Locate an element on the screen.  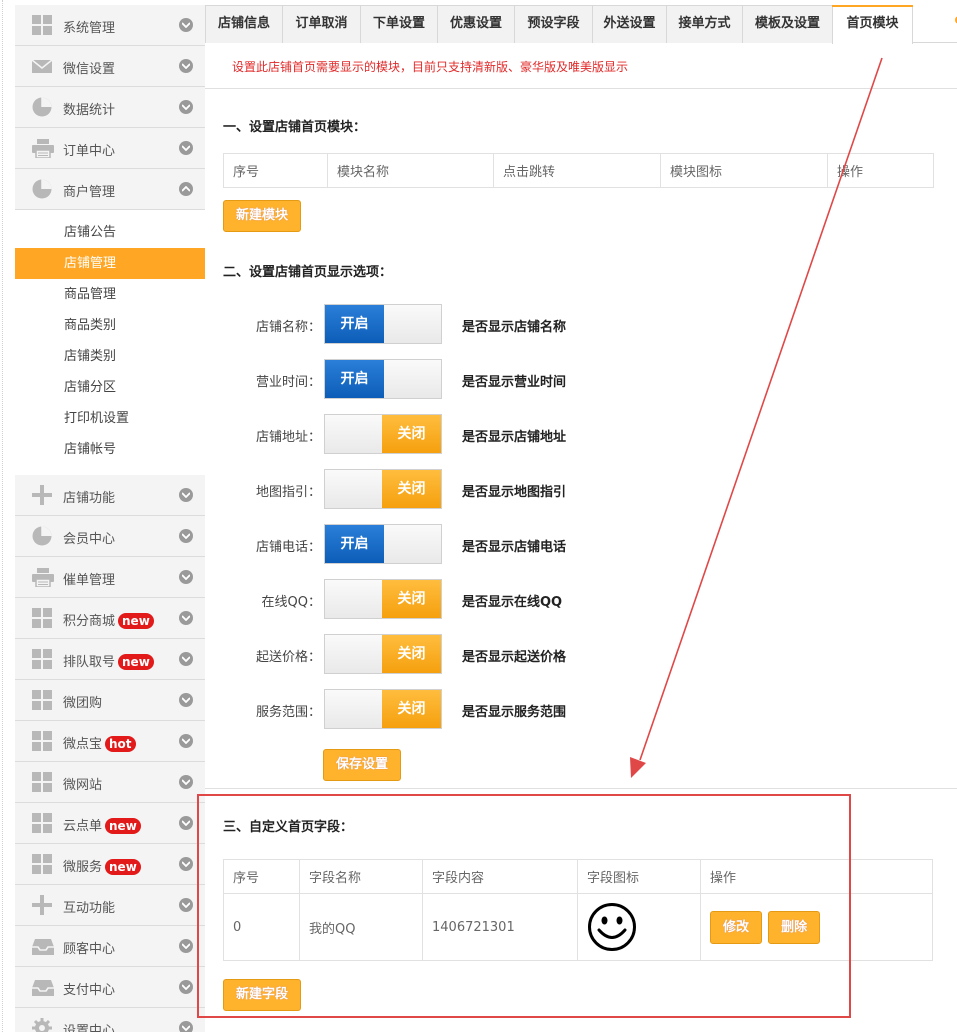
column-header: 序号 is located at coordinates (275, 170).